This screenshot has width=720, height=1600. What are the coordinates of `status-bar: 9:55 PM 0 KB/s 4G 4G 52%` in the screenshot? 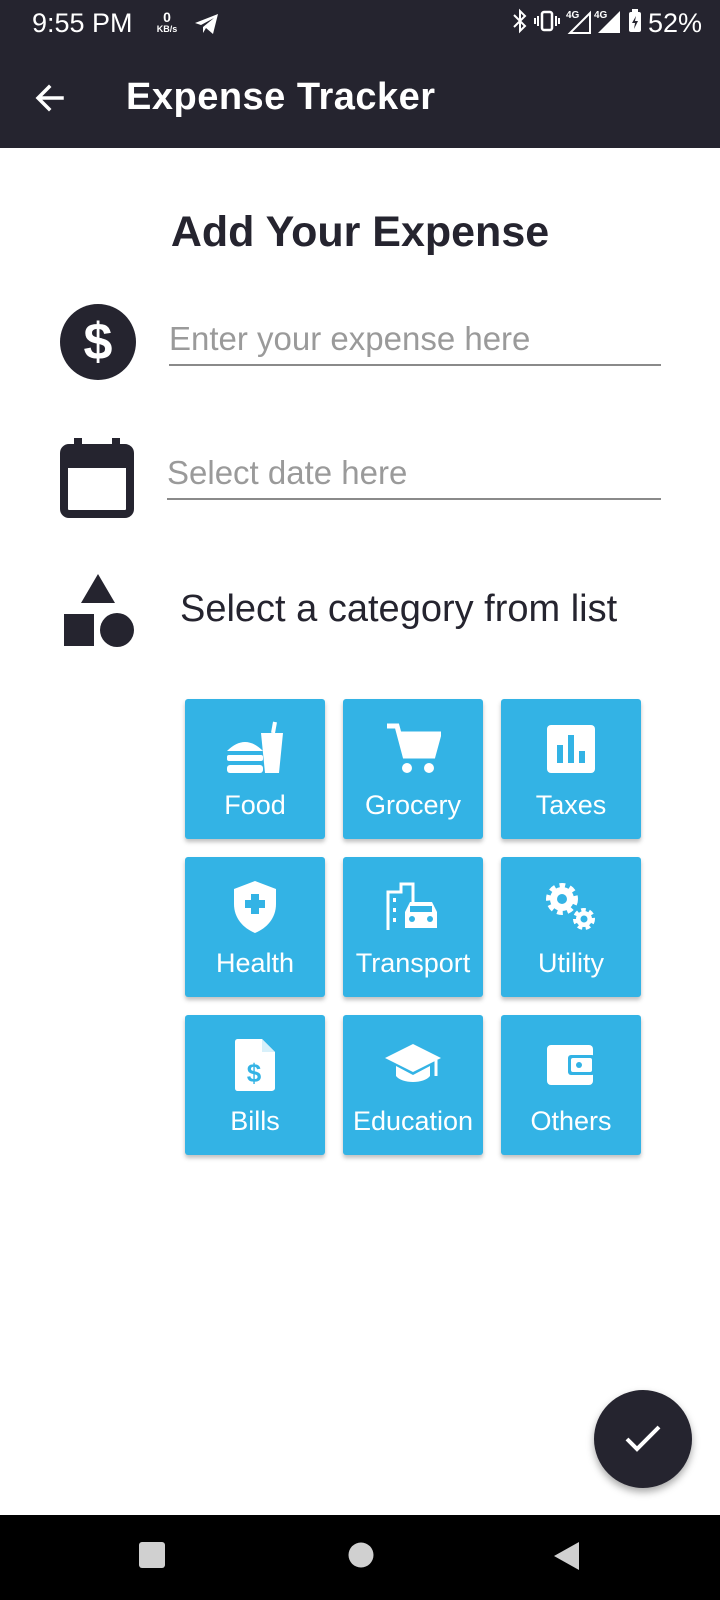 It's located at (360, 25).